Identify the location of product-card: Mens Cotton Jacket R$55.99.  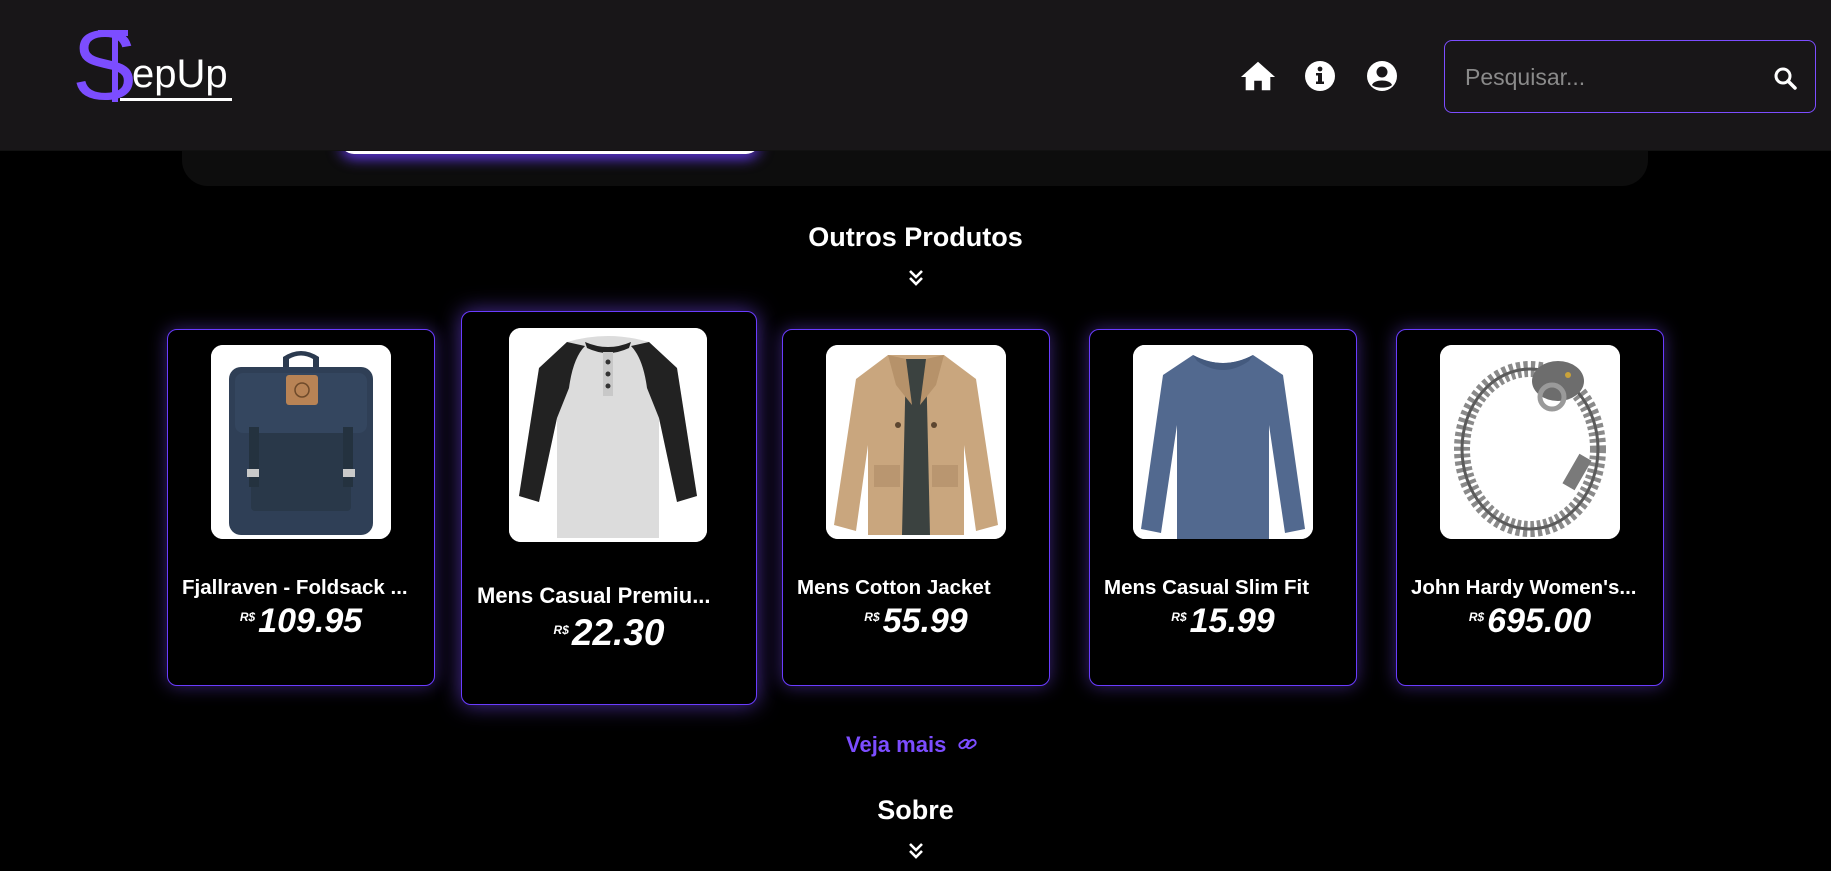
(916, 507).